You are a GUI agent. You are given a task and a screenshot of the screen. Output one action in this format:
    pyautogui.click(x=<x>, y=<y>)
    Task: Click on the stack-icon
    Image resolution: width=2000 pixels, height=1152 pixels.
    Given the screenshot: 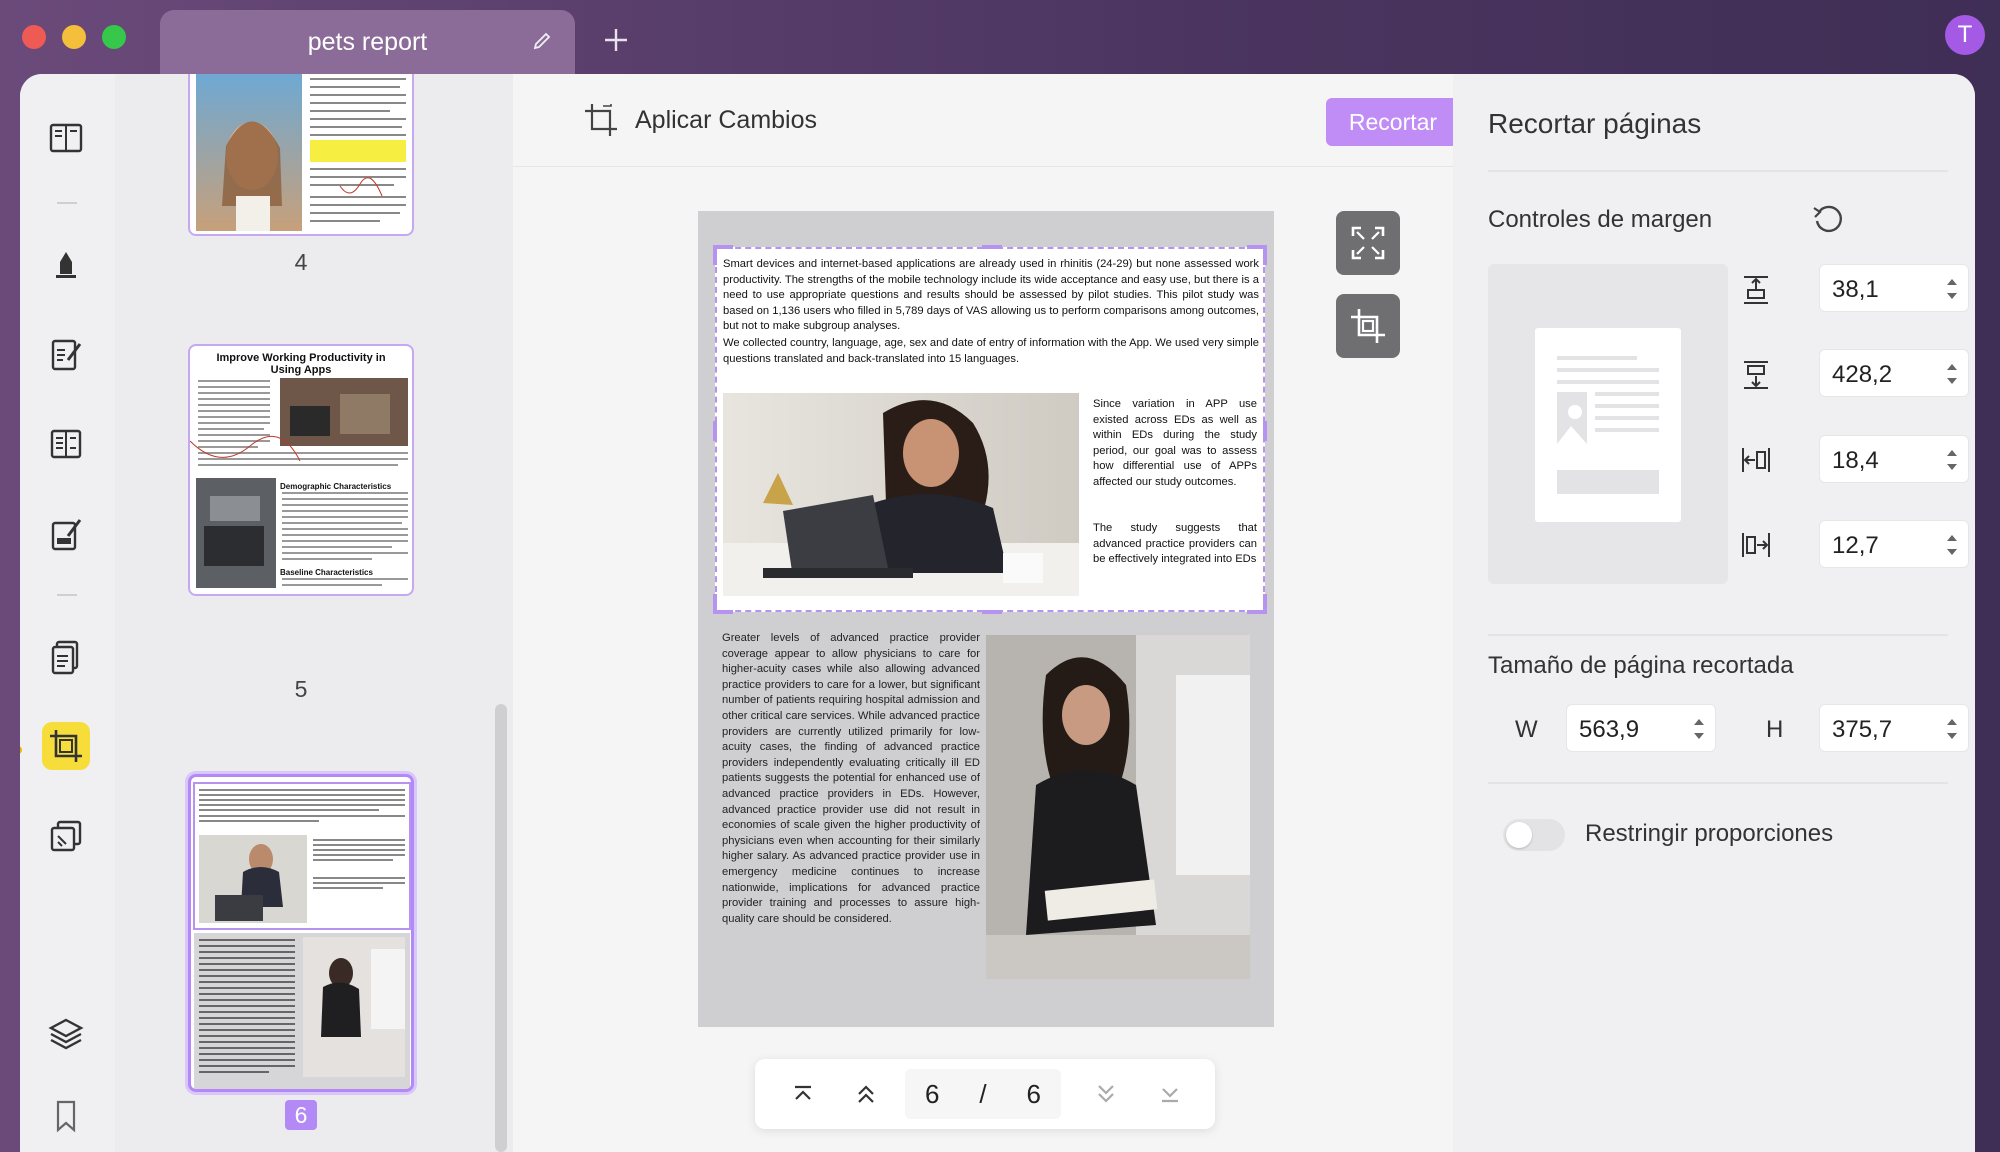 What is the action you would take?
    pyautogui.click(x=66, y=836)
    